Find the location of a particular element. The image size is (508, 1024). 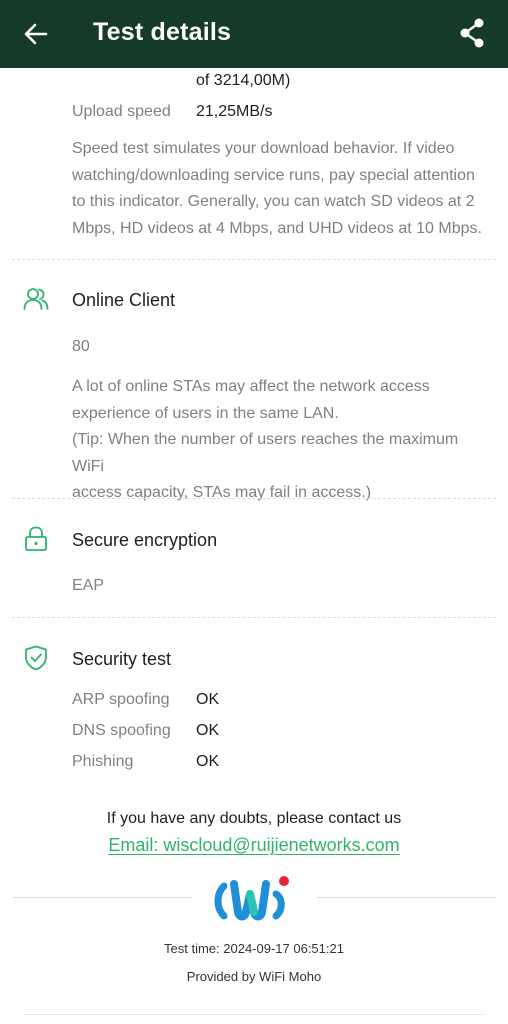

footer-divider is located at coordinates (254, 1014).